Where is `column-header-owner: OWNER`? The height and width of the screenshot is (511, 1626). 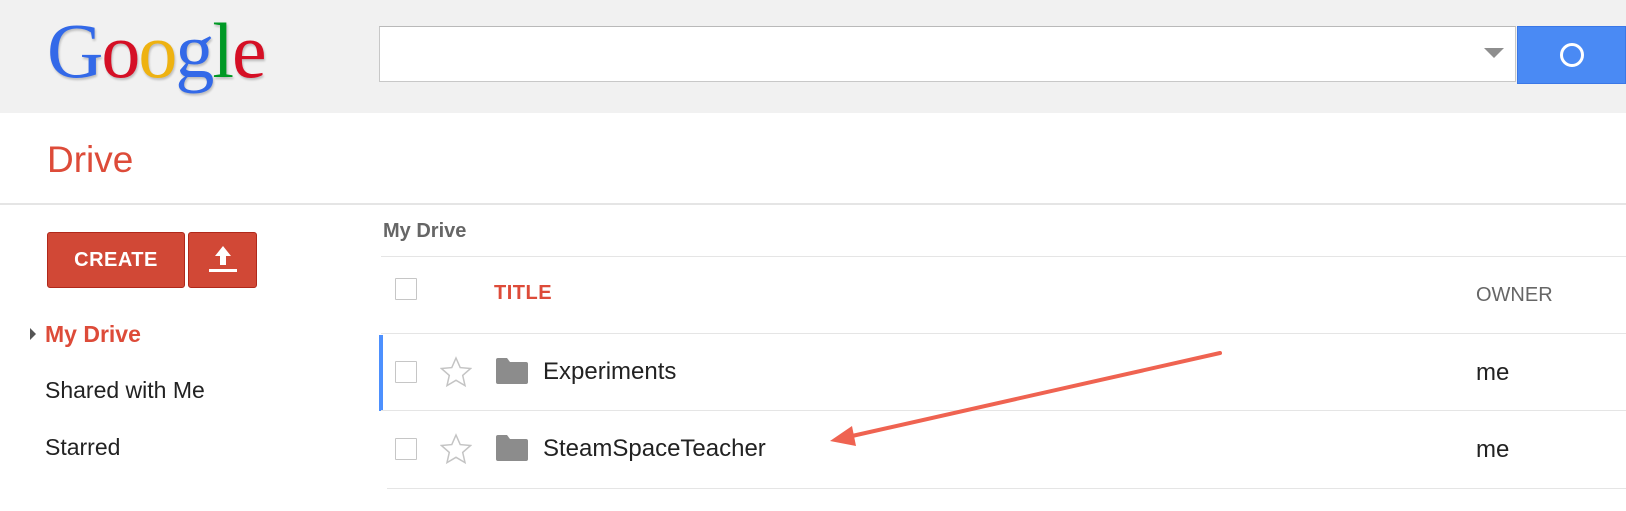
column-header-owner: OWNER is located at coordinates (1514, 295).